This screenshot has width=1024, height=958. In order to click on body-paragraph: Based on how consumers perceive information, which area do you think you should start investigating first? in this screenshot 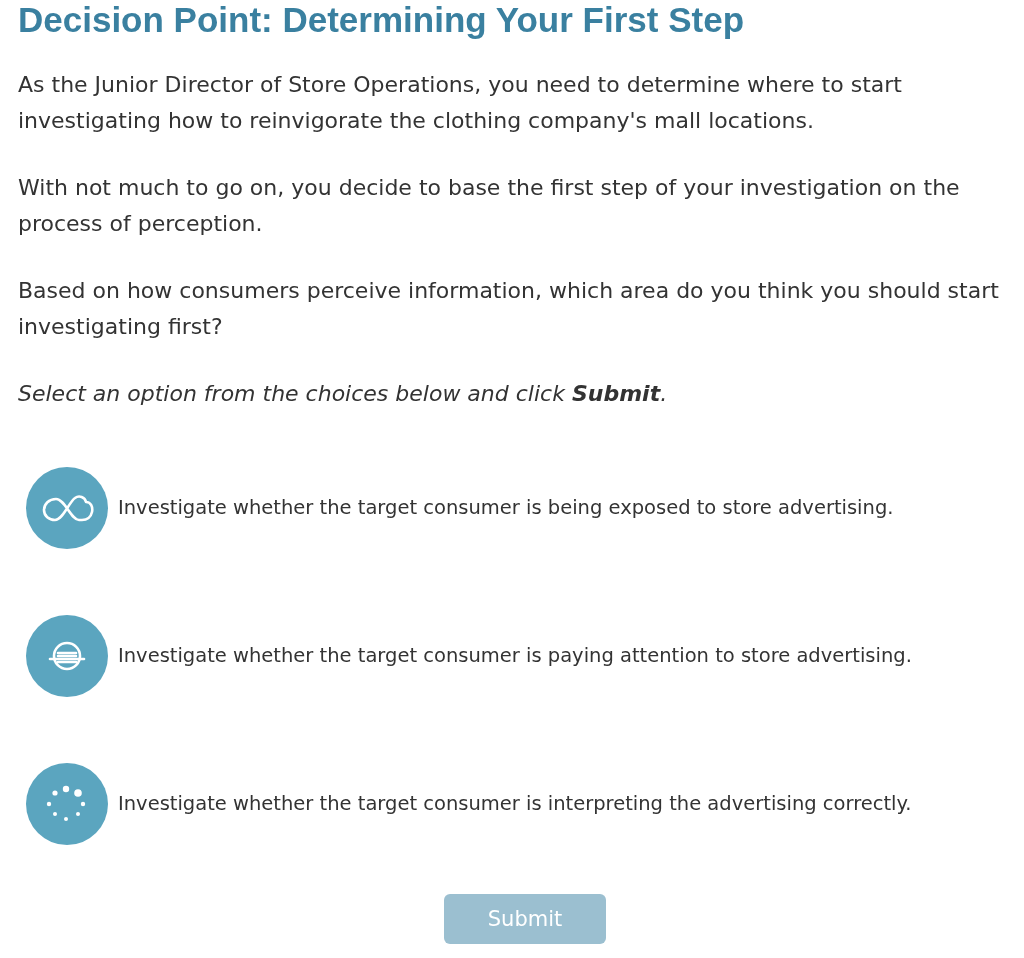, I will do `click(509, 309)`.